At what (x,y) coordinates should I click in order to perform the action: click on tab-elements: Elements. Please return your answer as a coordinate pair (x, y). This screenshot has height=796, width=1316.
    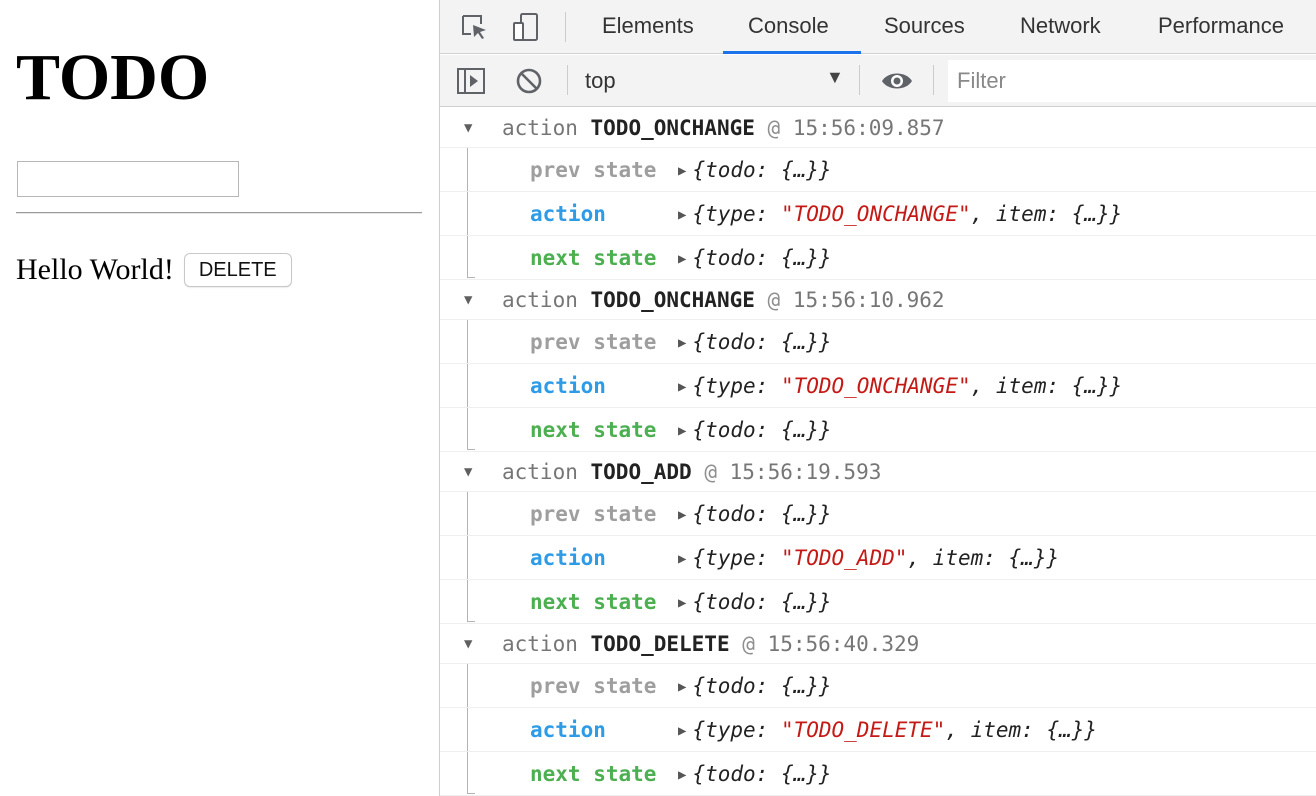
    Looking at the image, I should click on (648, 27).